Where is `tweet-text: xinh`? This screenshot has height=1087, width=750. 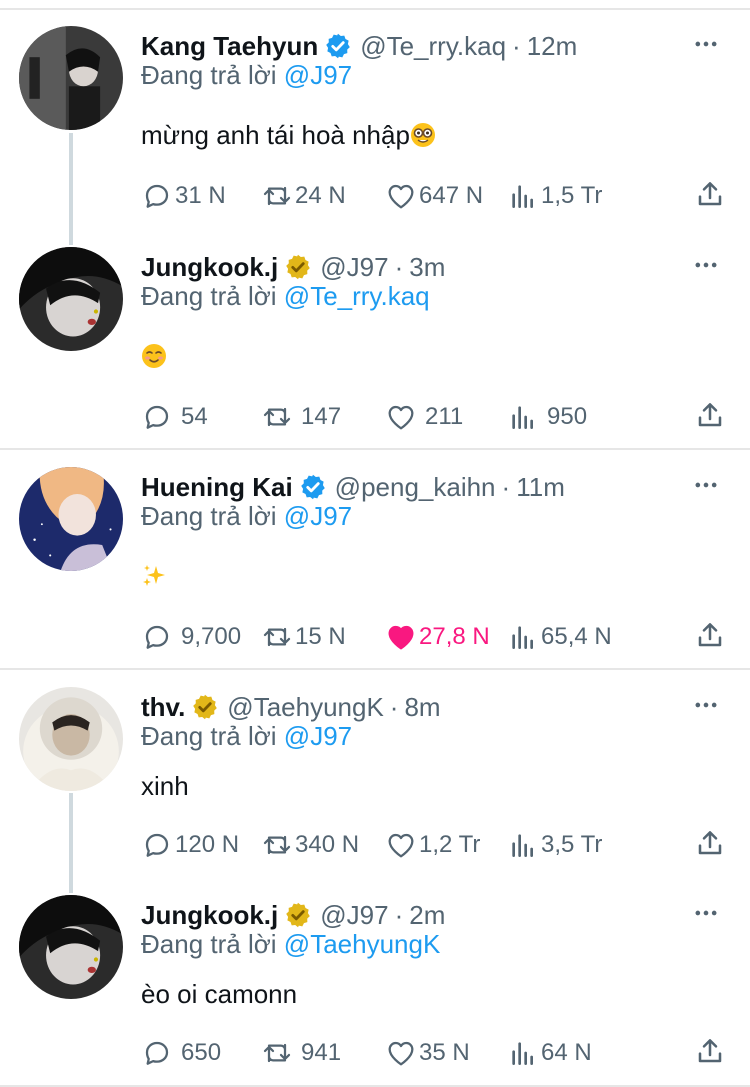
tweet-text: xinh is located at coordinates (165, 786).